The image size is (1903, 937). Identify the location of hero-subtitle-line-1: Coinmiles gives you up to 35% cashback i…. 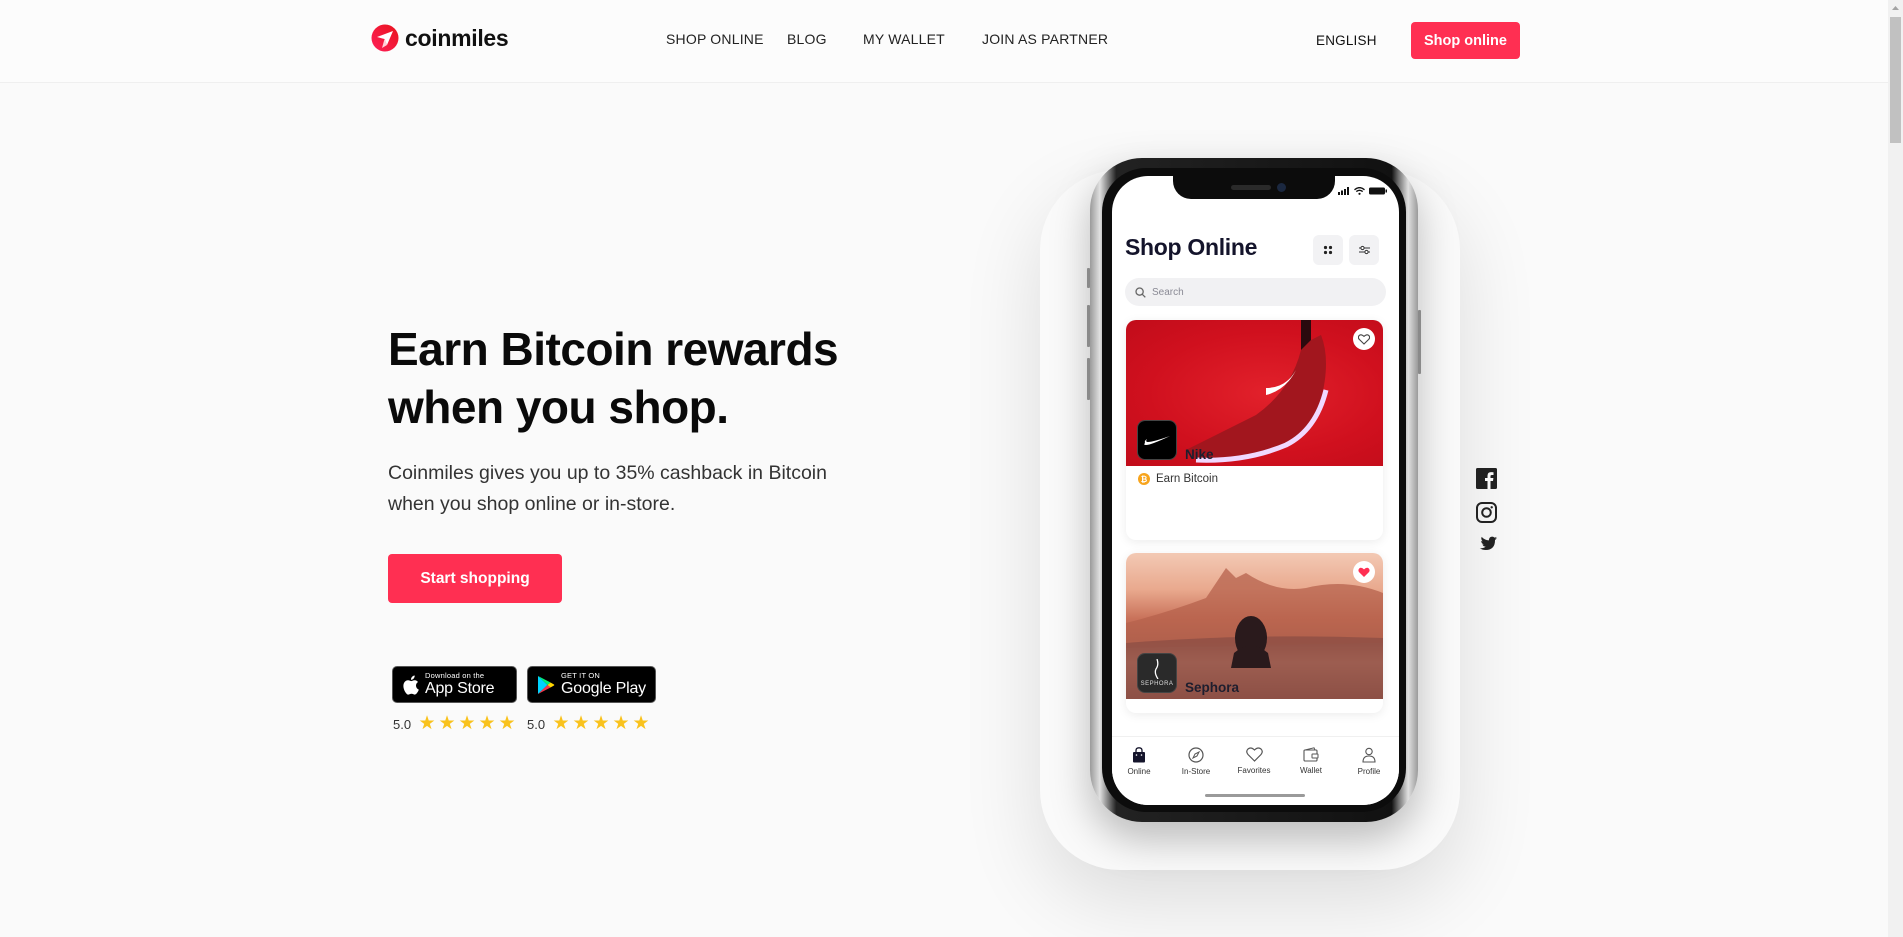
(607, 473).